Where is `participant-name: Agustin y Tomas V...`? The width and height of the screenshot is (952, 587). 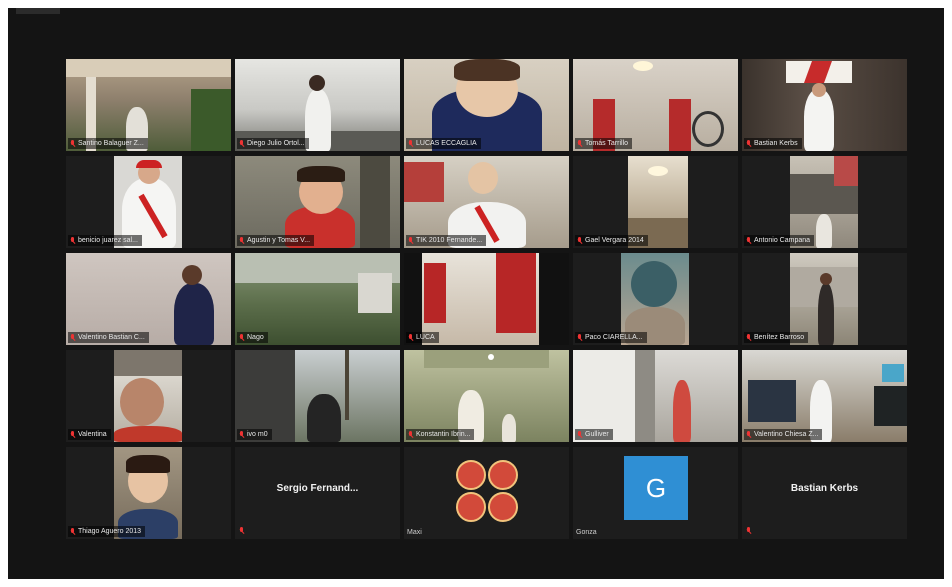
participant-name: Agustin y Tomas V... is located at coordinates (276, 240).